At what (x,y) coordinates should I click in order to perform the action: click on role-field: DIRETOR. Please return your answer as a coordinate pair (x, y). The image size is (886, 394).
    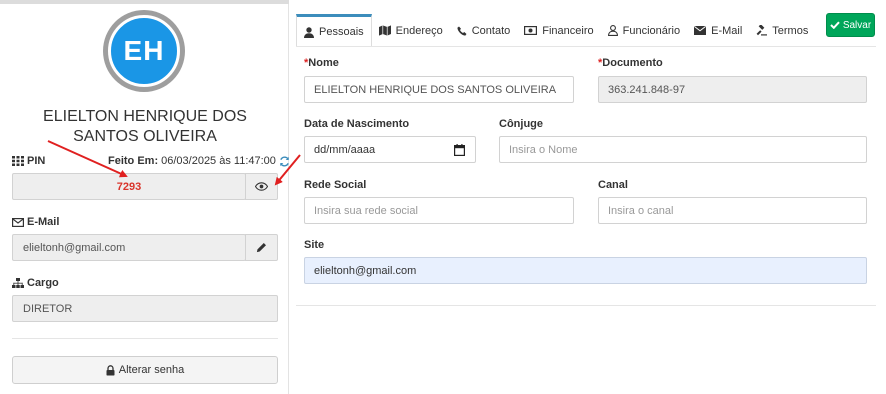
    Looking at the image, I should click on (145, 308).